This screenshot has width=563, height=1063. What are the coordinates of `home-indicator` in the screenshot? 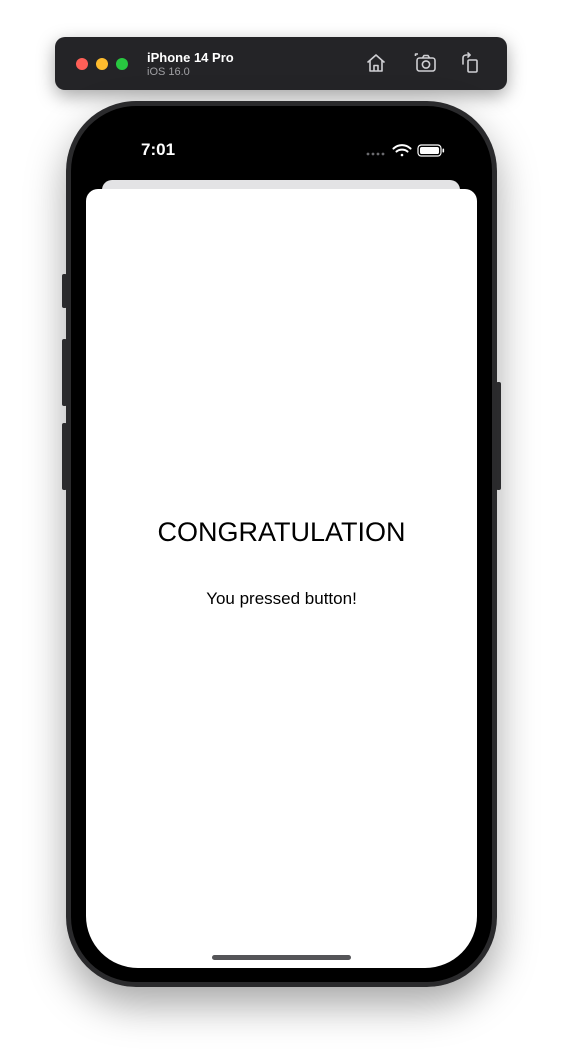 It's located at (281, 957).